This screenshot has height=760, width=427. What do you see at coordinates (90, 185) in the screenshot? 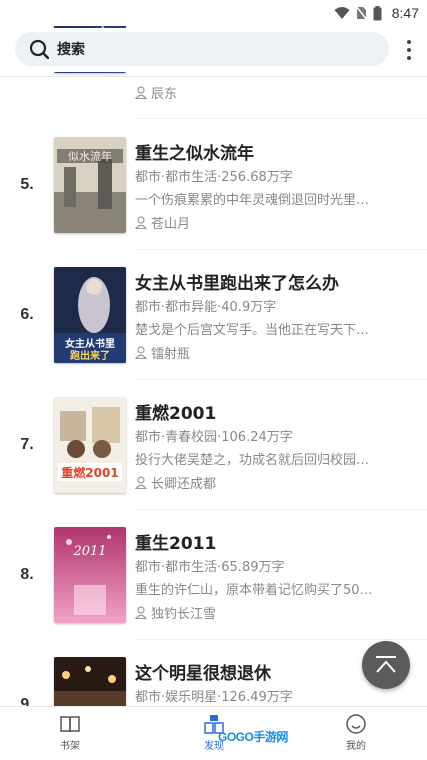
I see `book-cover: 似水流年` at bounding box center [90, 185].